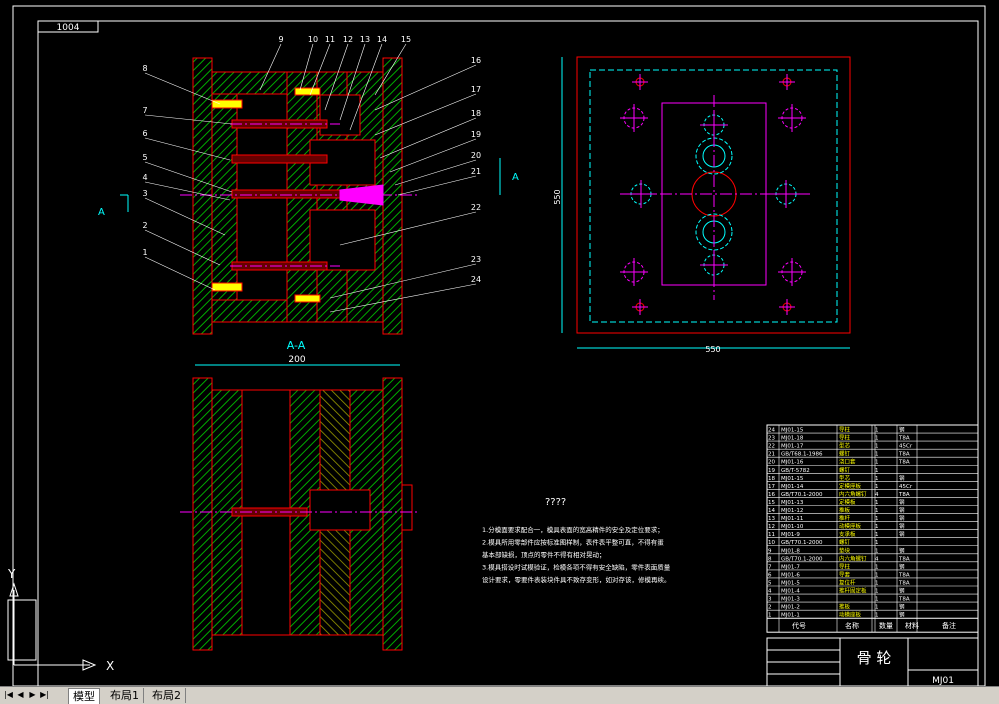 The image size is (999, 704). What do you see at coordinates (852, 625) in the screenshot?
I see `bom-header-name: 名称` at bounding box center [852, 625].